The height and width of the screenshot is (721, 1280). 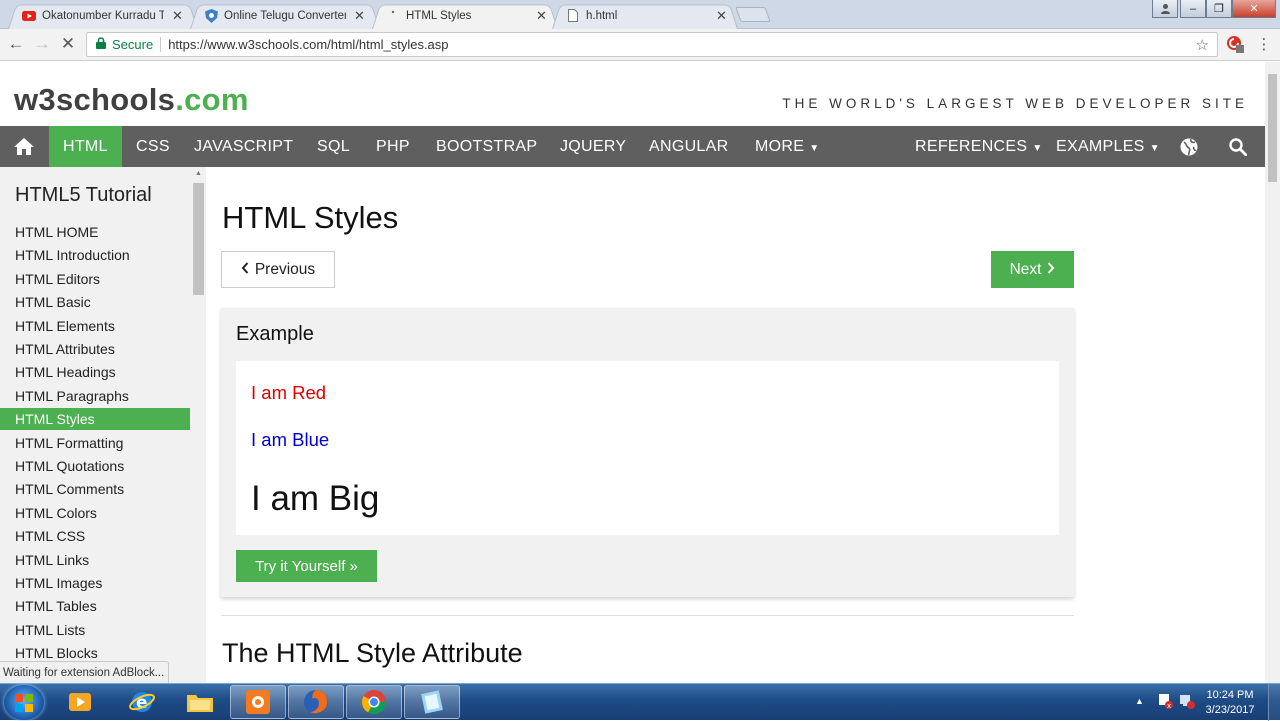 I want to click on sidebar-item: HTML Editors, so click(x=95, y=279).